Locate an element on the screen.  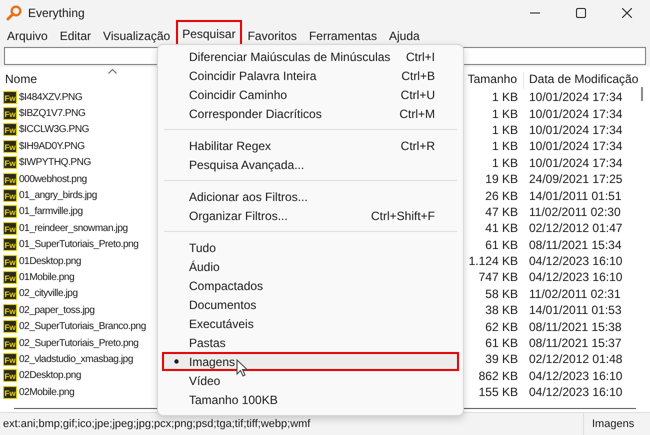
table-cell: 02Mobile.png is located at coordinates (46, 392).